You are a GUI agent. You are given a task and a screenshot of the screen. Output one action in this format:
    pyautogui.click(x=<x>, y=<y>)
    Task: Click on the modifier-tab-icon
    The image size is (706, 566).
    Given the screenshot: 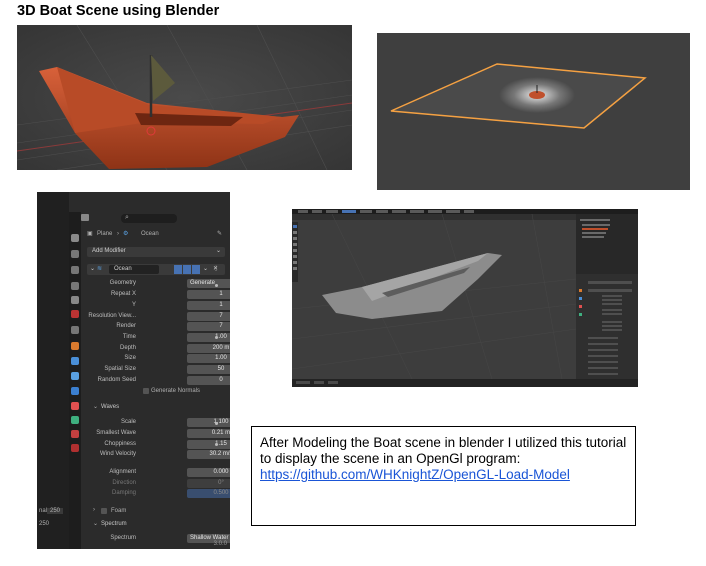 What is the action you would take?
    pyautogui.click(x=75, y=361)
    